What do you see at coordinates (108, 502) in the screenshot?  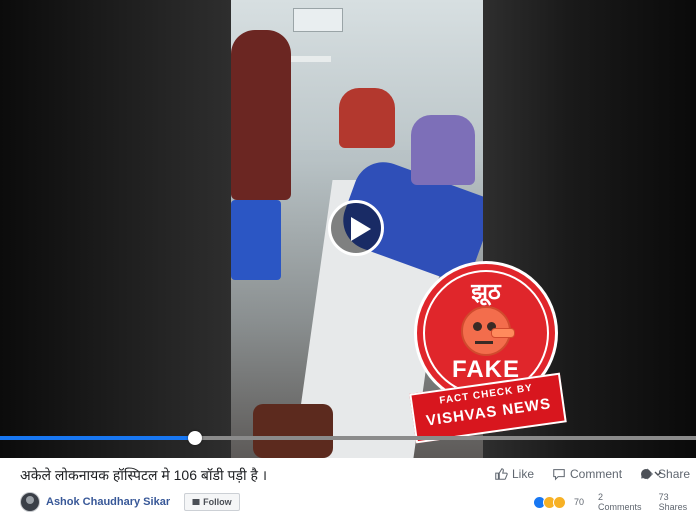 I see `author-name: Ashok Chaudhary Sikar` at bounding box center [108, 502].